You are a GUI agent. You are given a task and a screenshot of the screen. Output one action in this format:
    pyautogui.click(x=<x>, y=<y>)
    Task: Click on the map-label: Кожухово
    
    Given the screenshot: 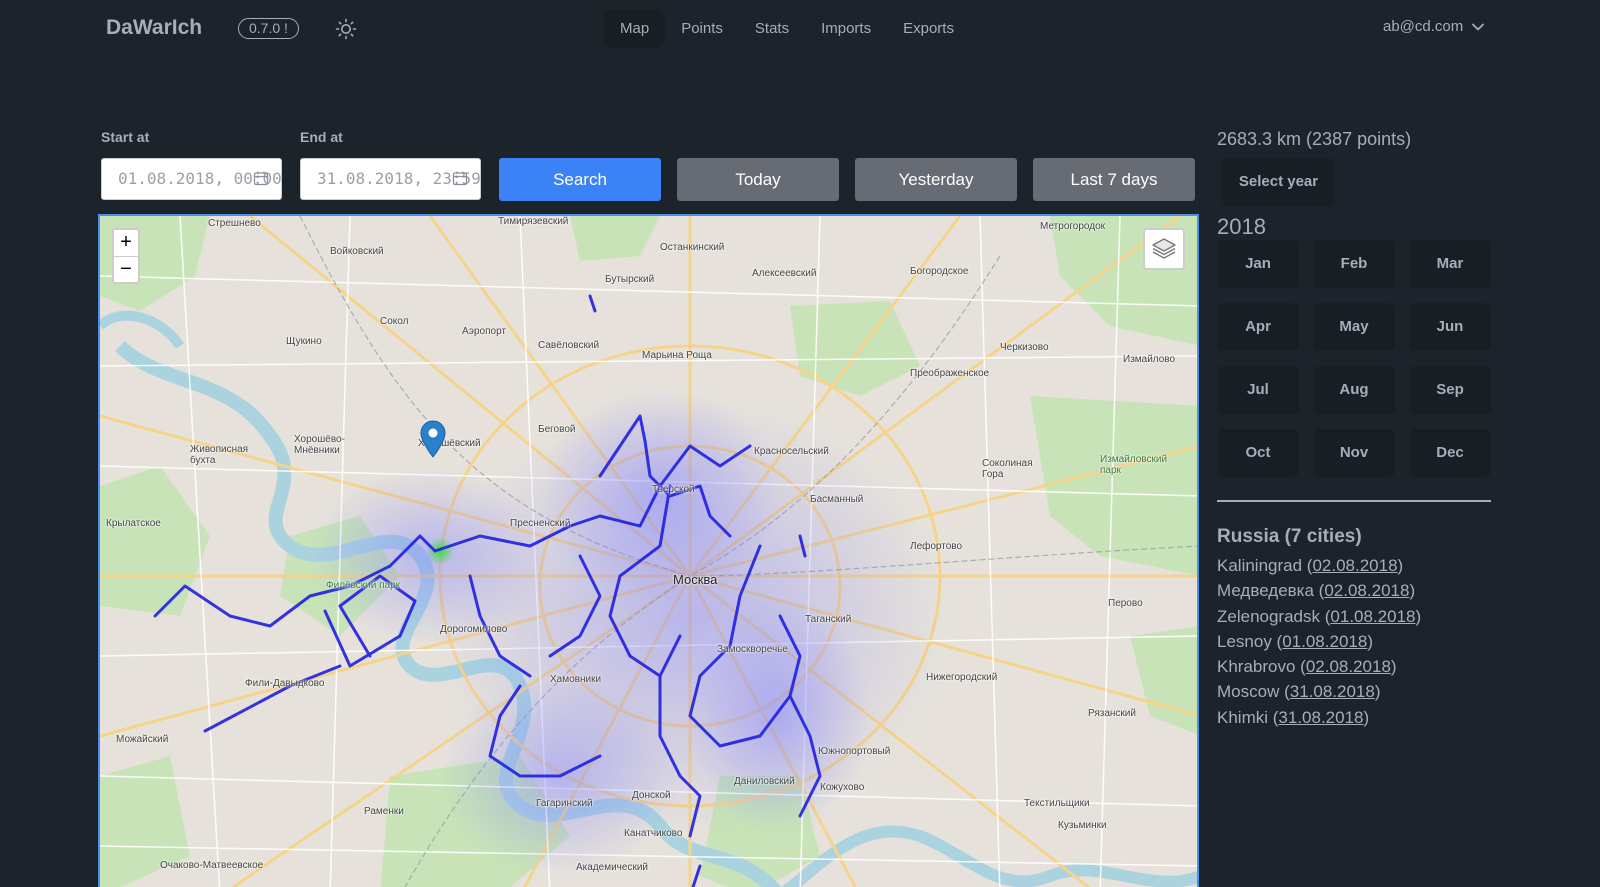 What is the action you would take?
    pyautogui.click(x=842, y=787)
    